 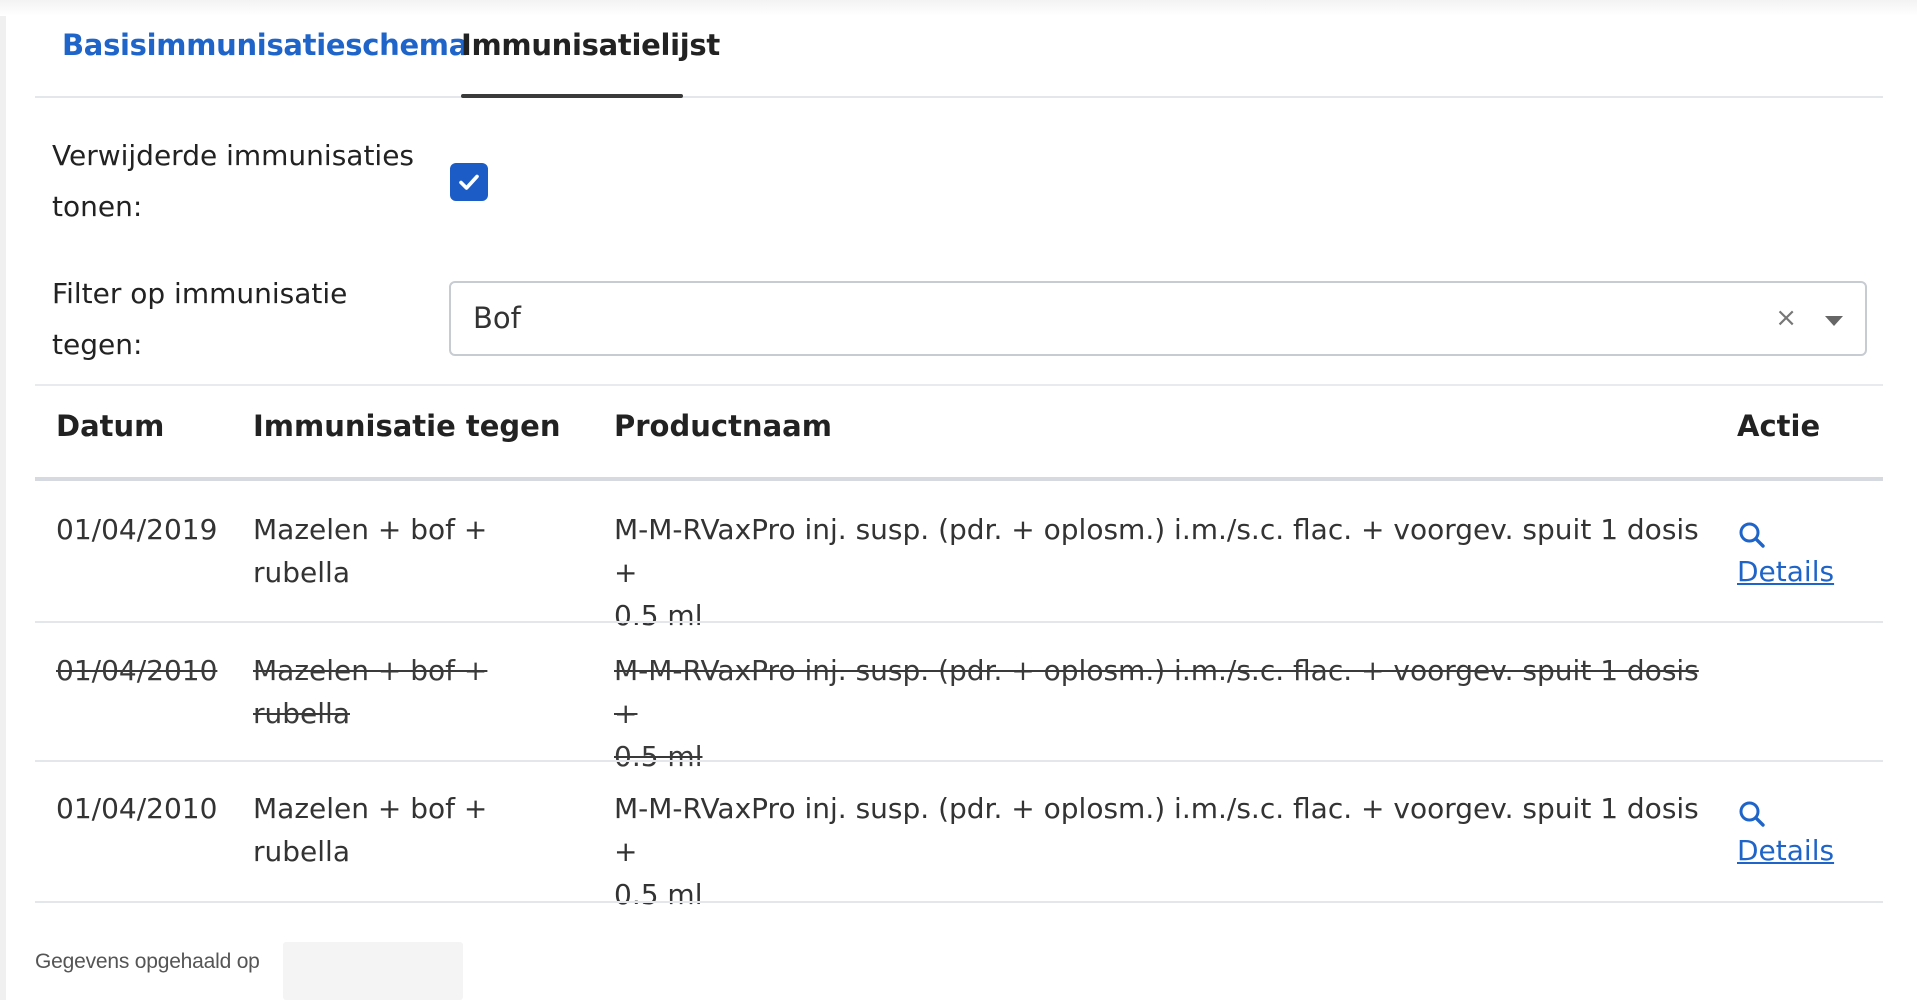 I want to click on tab-bar: Basisimmunisatieschema Immunisatielijst, so click(x=959, y=49).